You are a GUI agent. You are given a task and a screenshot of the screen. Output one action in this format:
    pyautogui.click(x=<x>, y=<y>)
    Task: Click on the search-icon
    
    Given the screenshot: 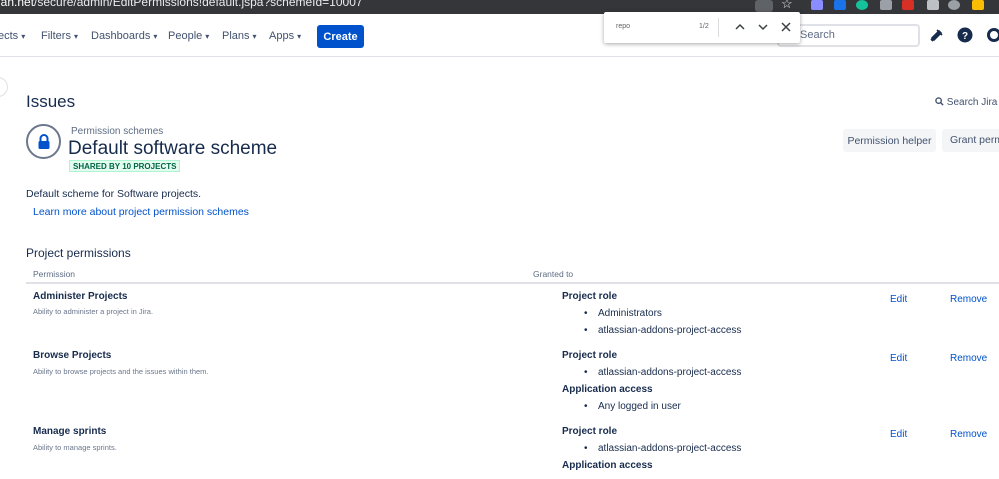 What is the action you would take?
    pyautogui.click(x=939, y=101)
    